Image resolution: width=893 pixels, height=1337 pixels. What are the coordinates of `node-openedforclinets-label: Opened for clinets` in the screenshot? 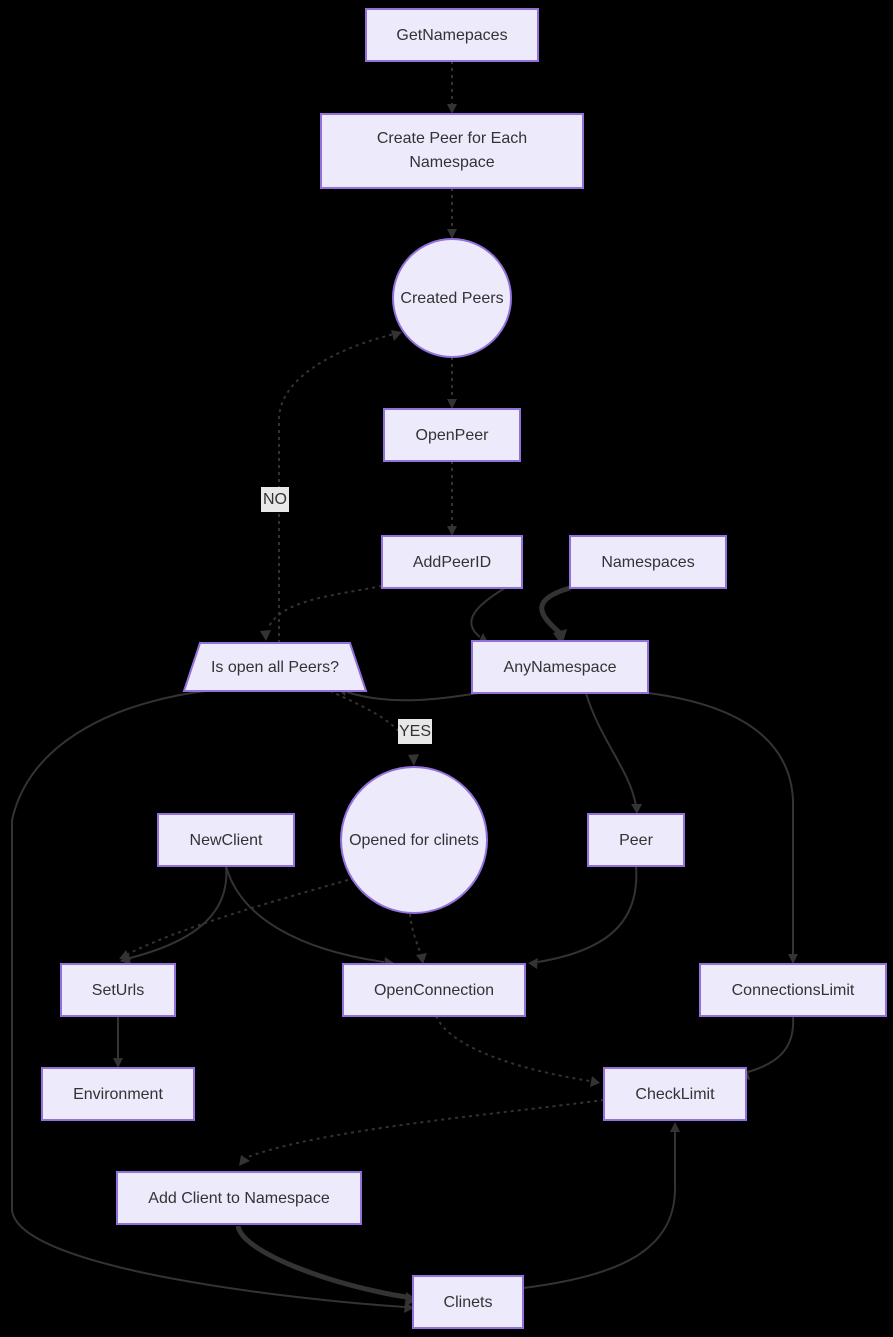 It's located at (414, 840).